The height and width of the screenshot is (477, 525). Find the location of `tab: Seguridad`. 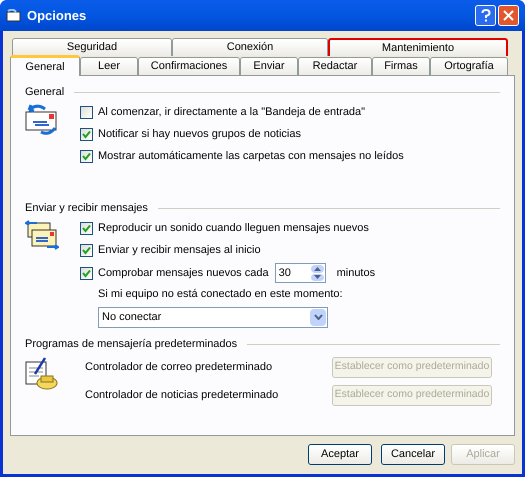

tab: Seguridad is located at coordinates (92, 47).